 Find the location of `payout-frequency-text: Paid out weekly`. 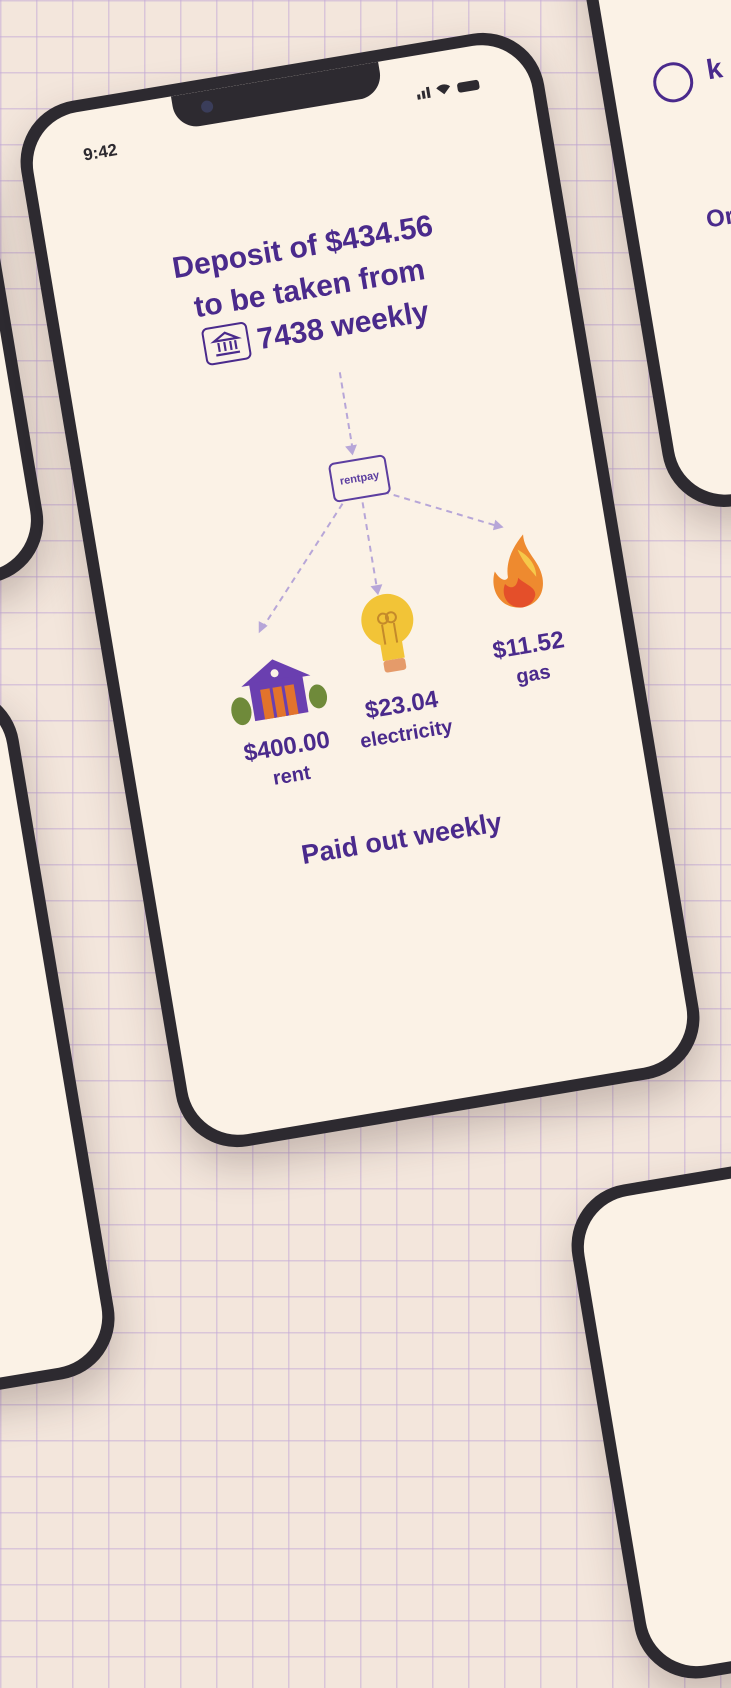

payout-frequency-text: Paid out weekly is located at coordinates (401, 839).